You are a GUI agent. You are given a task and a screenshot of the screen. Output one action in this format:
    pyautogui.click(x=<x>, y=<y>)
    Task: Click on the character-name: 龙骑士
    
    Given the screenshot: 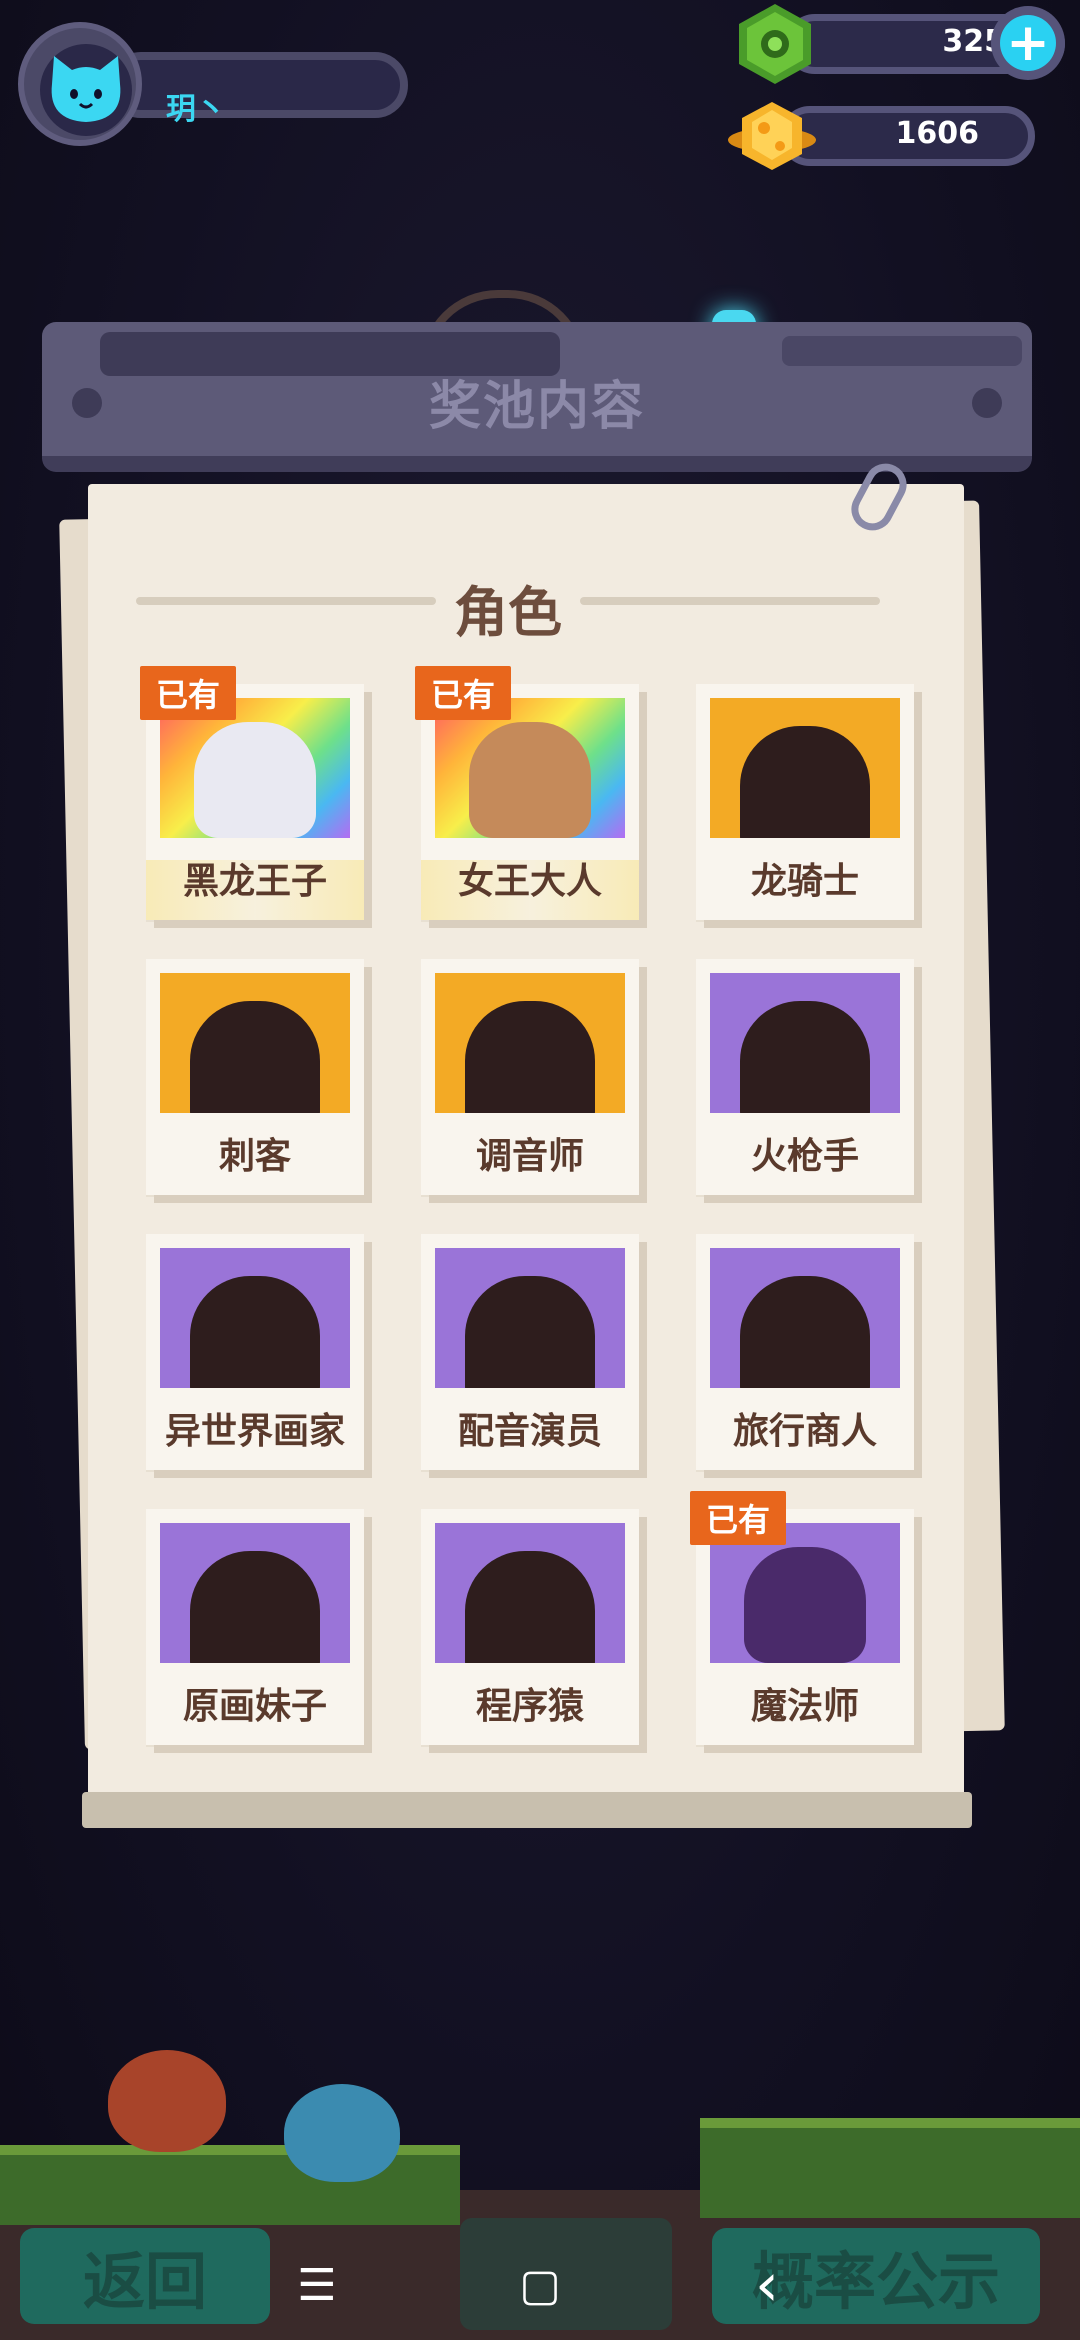 What is the action you would take?
    pyautogui.click(x=804, y=881)
    